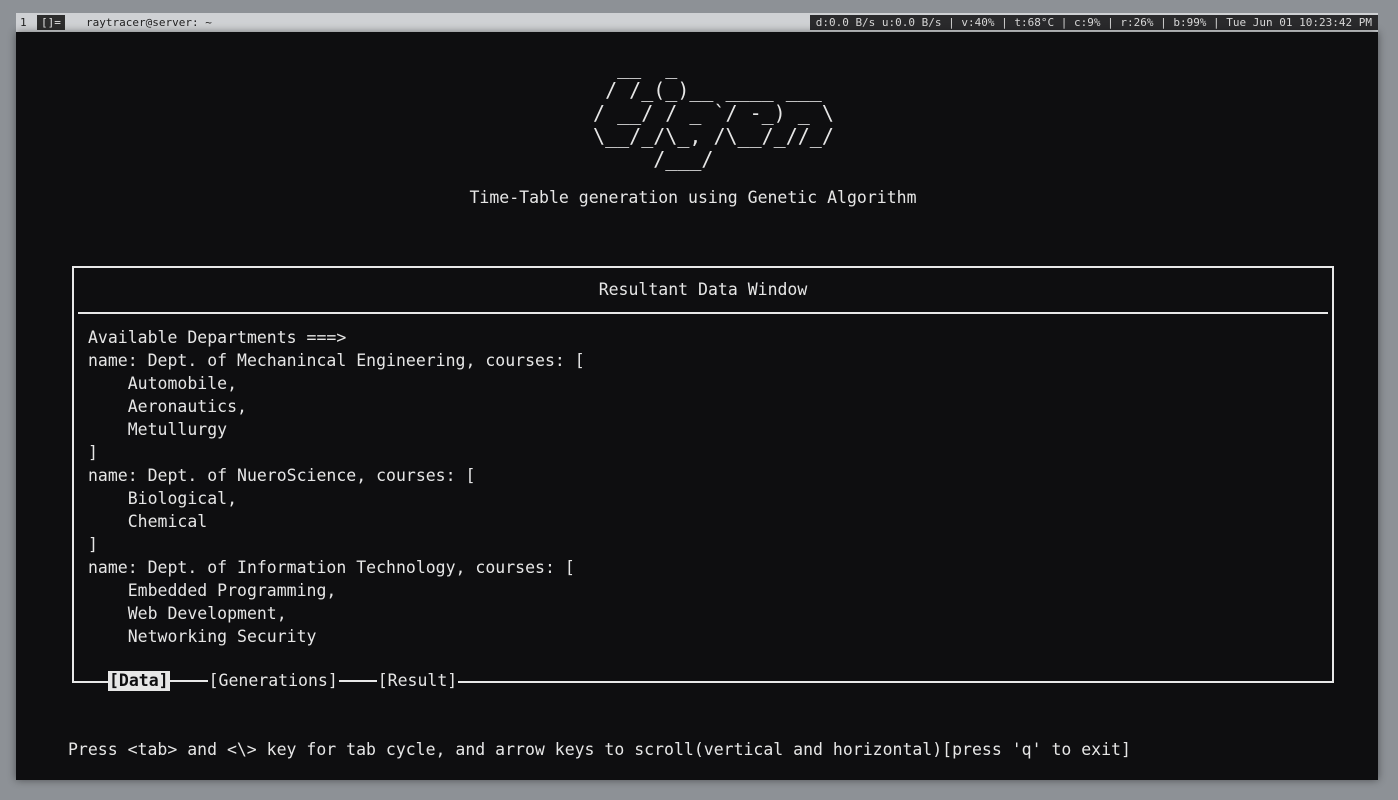  I want to click on workspace-indicator: 1, so click(23, 22).